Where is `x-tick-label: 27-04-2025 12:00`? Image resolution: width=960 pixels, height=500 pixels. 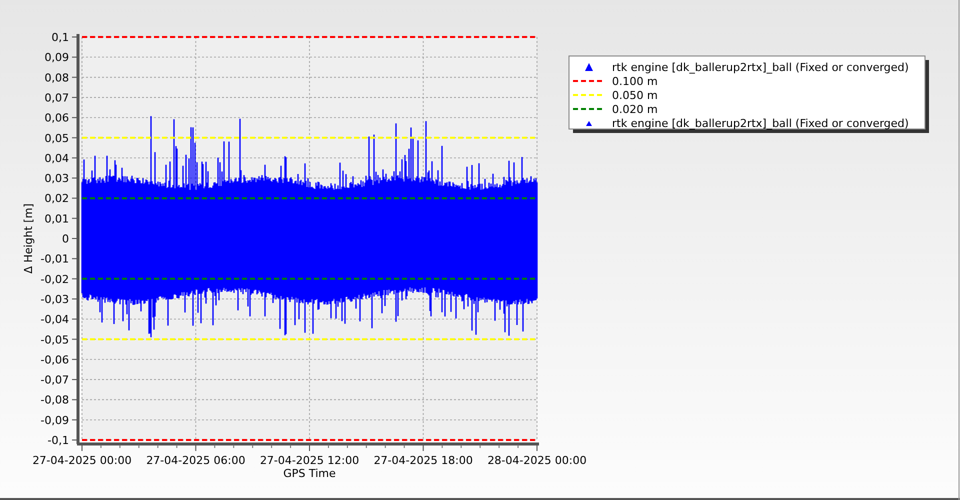 x-tick-label: 27-04-2025 12:00 is located at coordinates (310, 460).